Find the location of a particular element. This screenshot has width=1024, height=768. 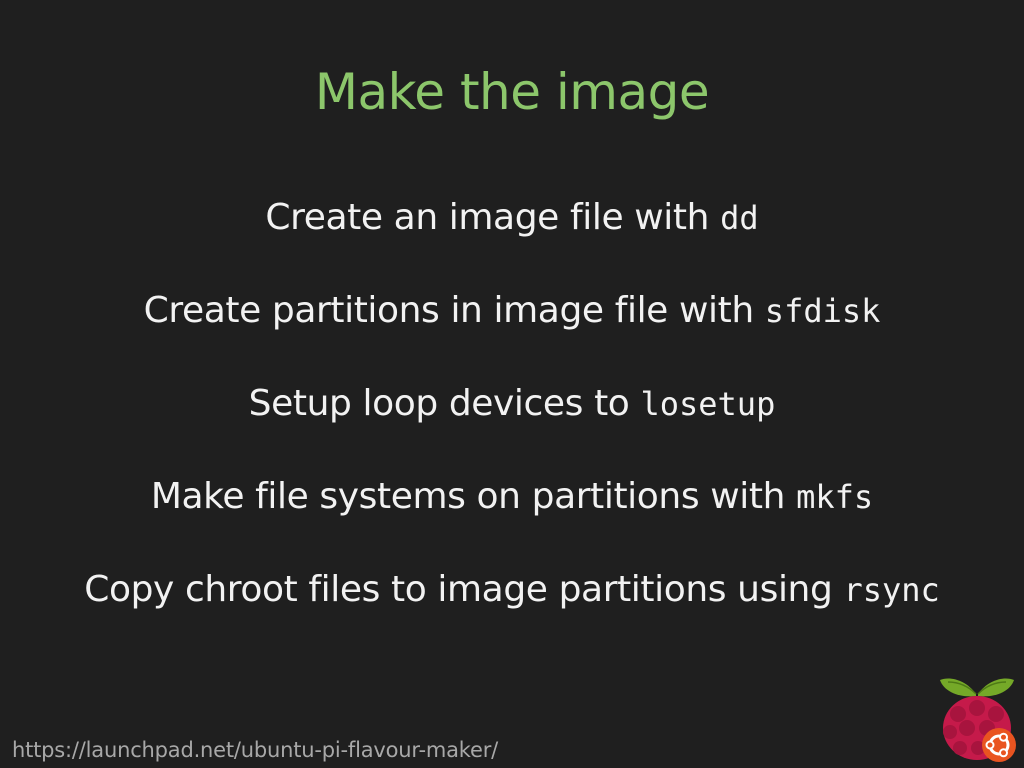

bullet-item: Create an image file with dd is located at coordinates (512, 236).